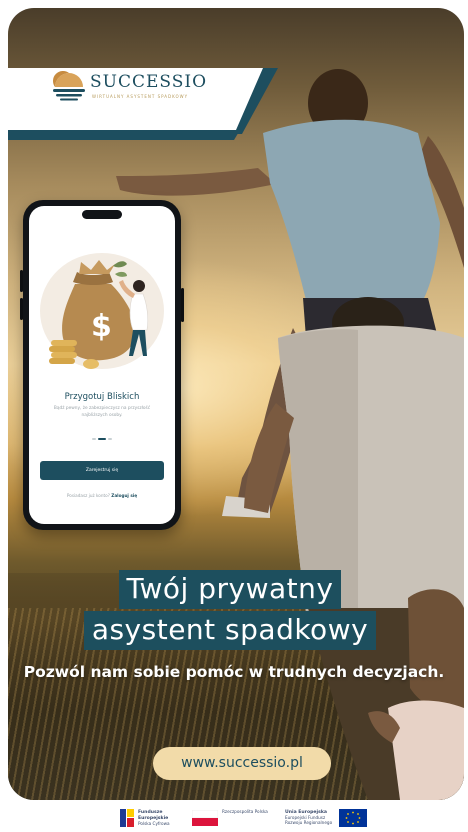 The height and width of the screenshot is (832, 468). I want to click on login-prompt-text: Posiadasz już konto?, so click(88, 495).